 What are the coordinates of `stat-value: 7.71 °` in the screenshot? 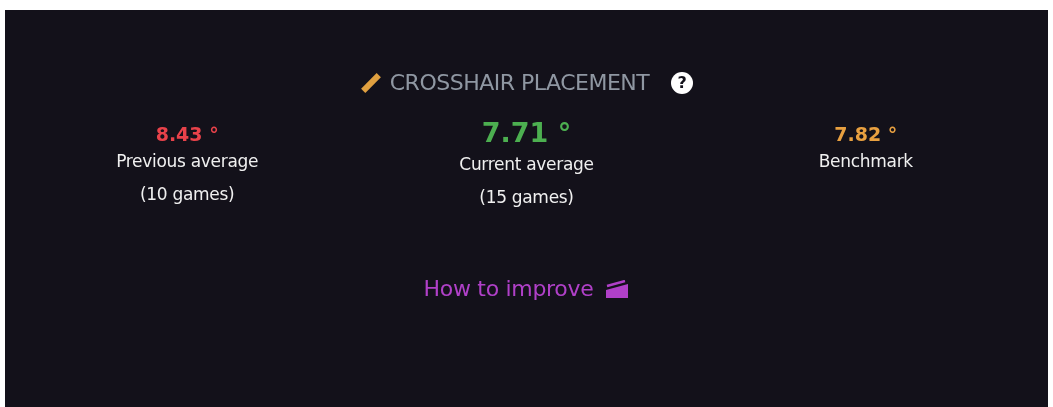 It's located at (526, 132).